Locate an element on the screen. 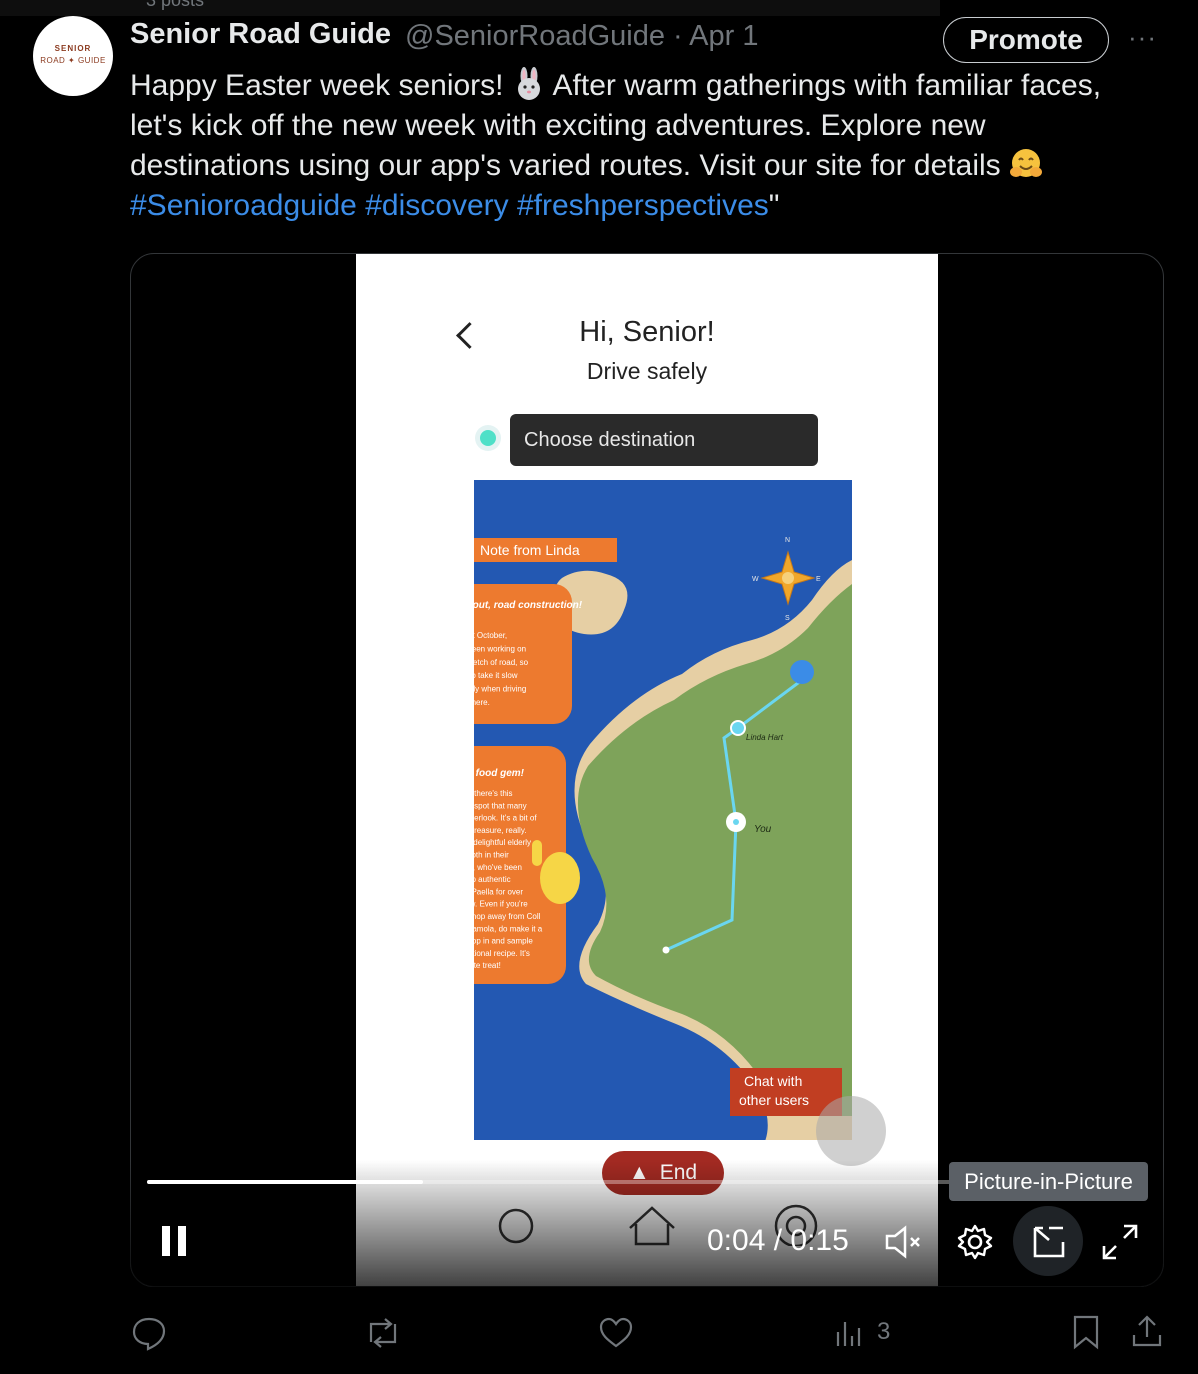 Image resolution: width=1198 pixels, height=1374 pixels. pip-tooltip: Picture-in-Picture is located at coordinates (1048, 1181).